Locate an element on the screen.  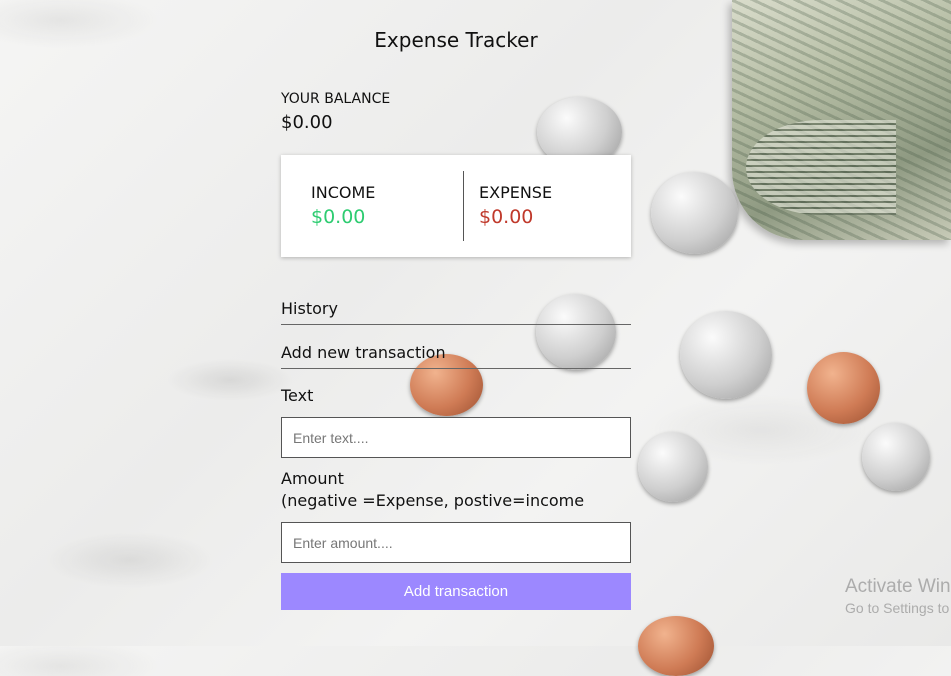
amount-input is located at coordinates (456, 542).